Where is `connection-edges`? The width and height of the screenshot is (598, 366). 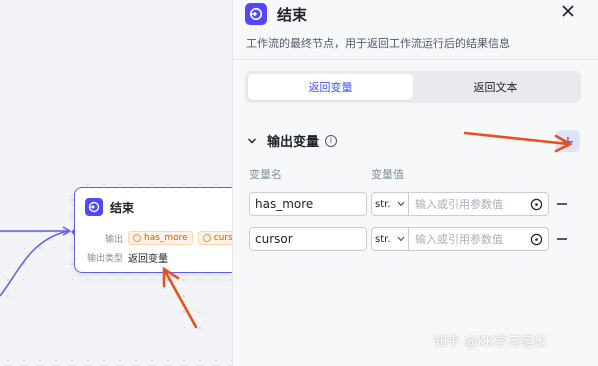 connection-edges is located at coordinates (36, 261).